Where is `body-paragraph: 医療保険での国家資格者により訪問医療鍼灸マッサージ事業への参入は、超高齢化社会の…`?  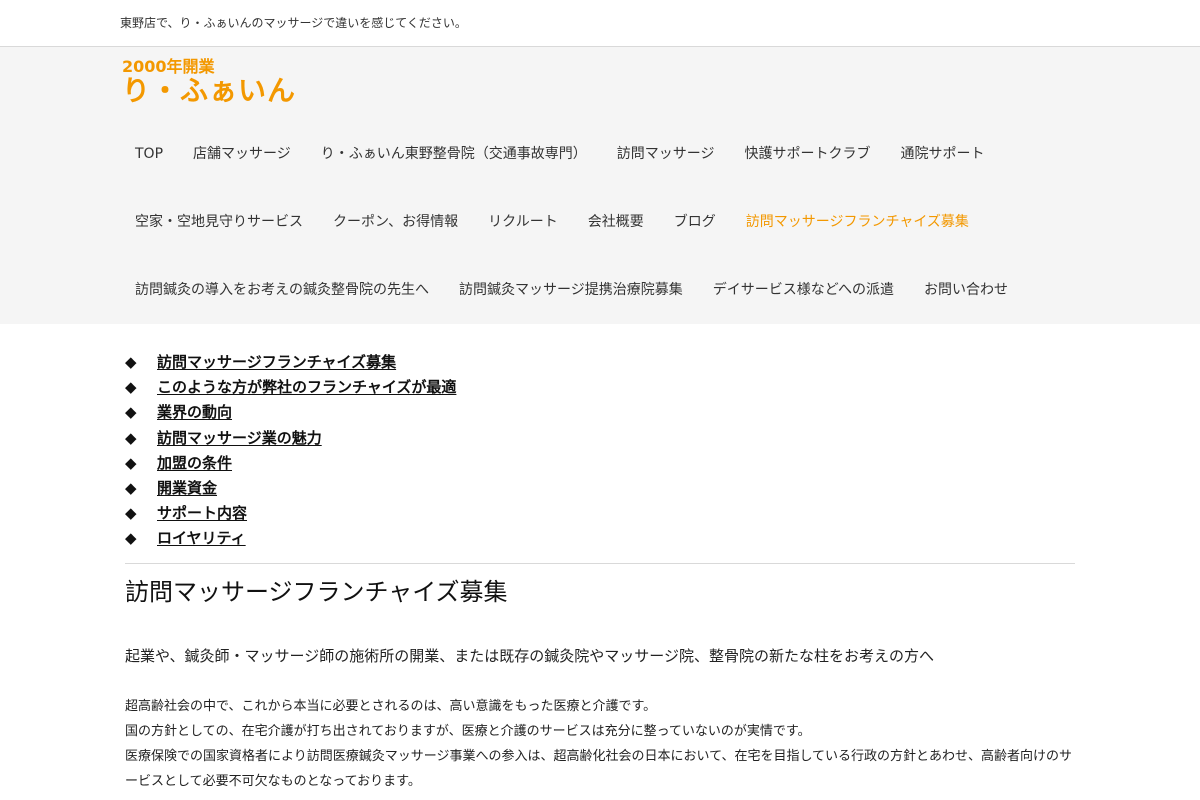
body-paragraph: 医療保険での国家資格者により訪問医療鍼灸マッサージ事業への参入は、超高齢化社会の… is located at coordinates (599, 769).